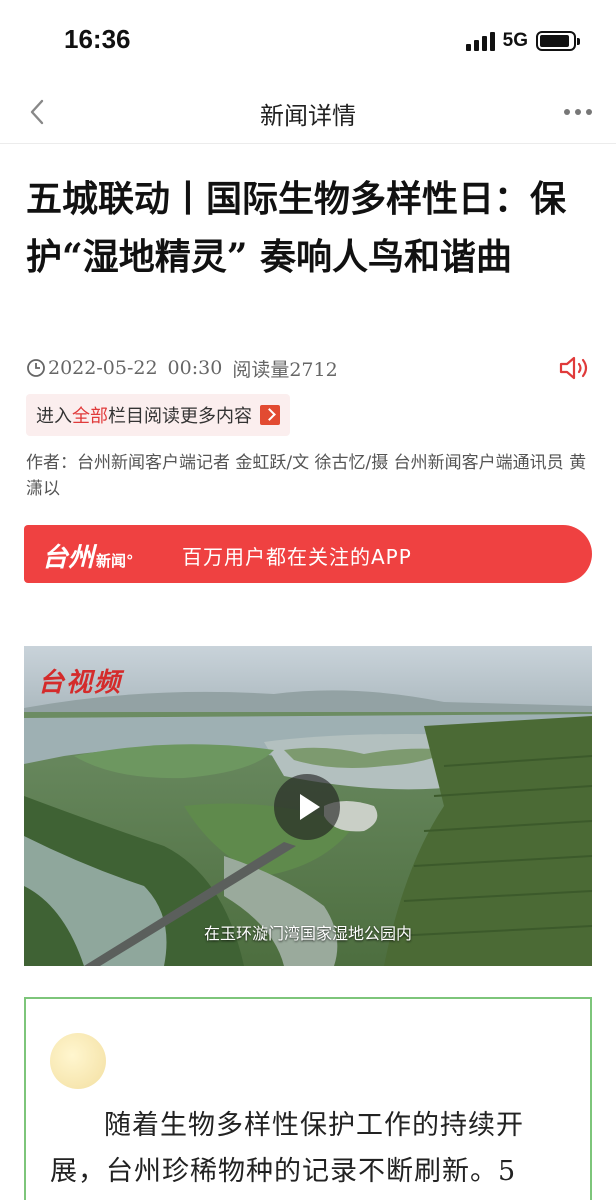  I want to click on battery-icon, so click(558, 41).